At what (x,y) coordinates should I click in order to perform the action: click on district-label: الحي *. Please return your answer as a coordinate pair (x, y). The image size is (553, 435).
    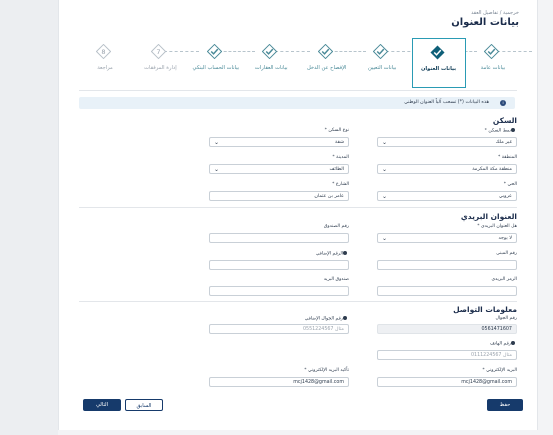
    Looking at the image, I should click on (510, 184).